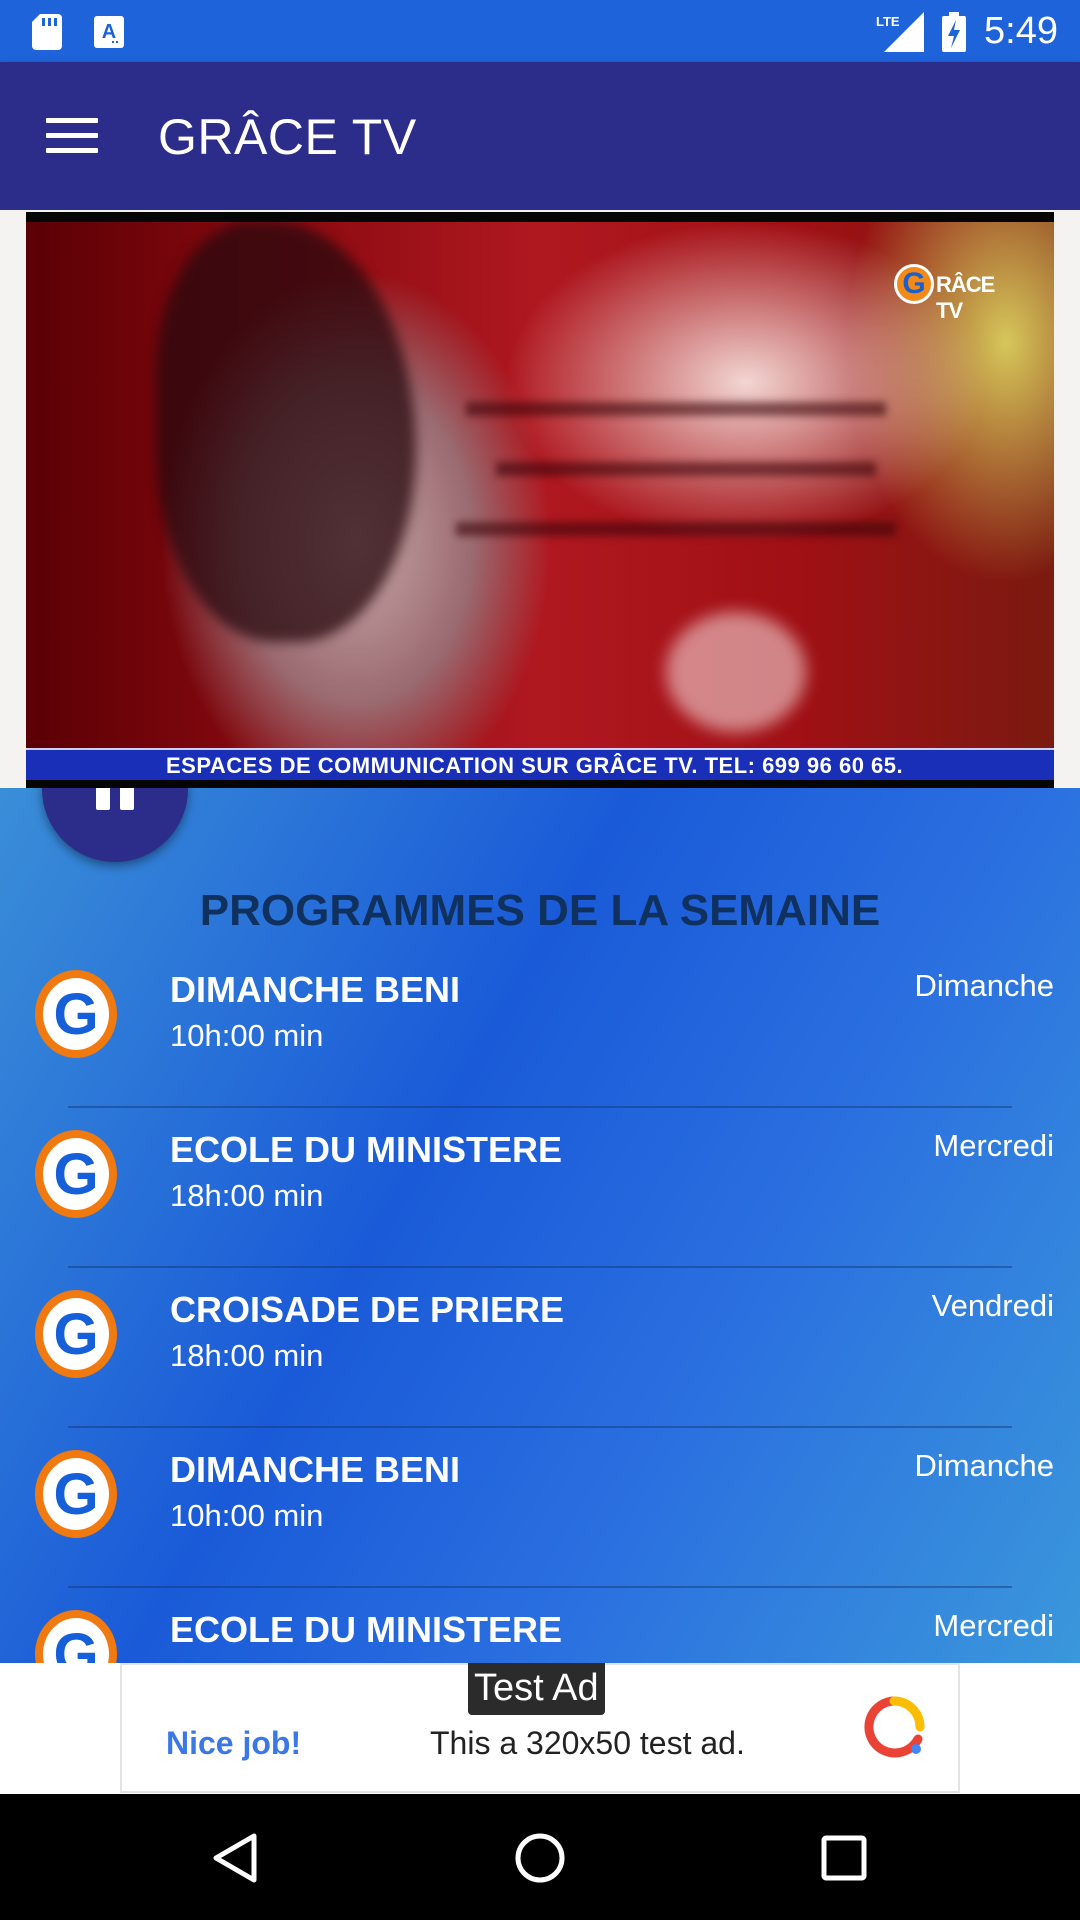  What do you see at coordinates (954, 32) in the screenshot?
I see `battery-charging-icon` at bounding box center [954, 32].